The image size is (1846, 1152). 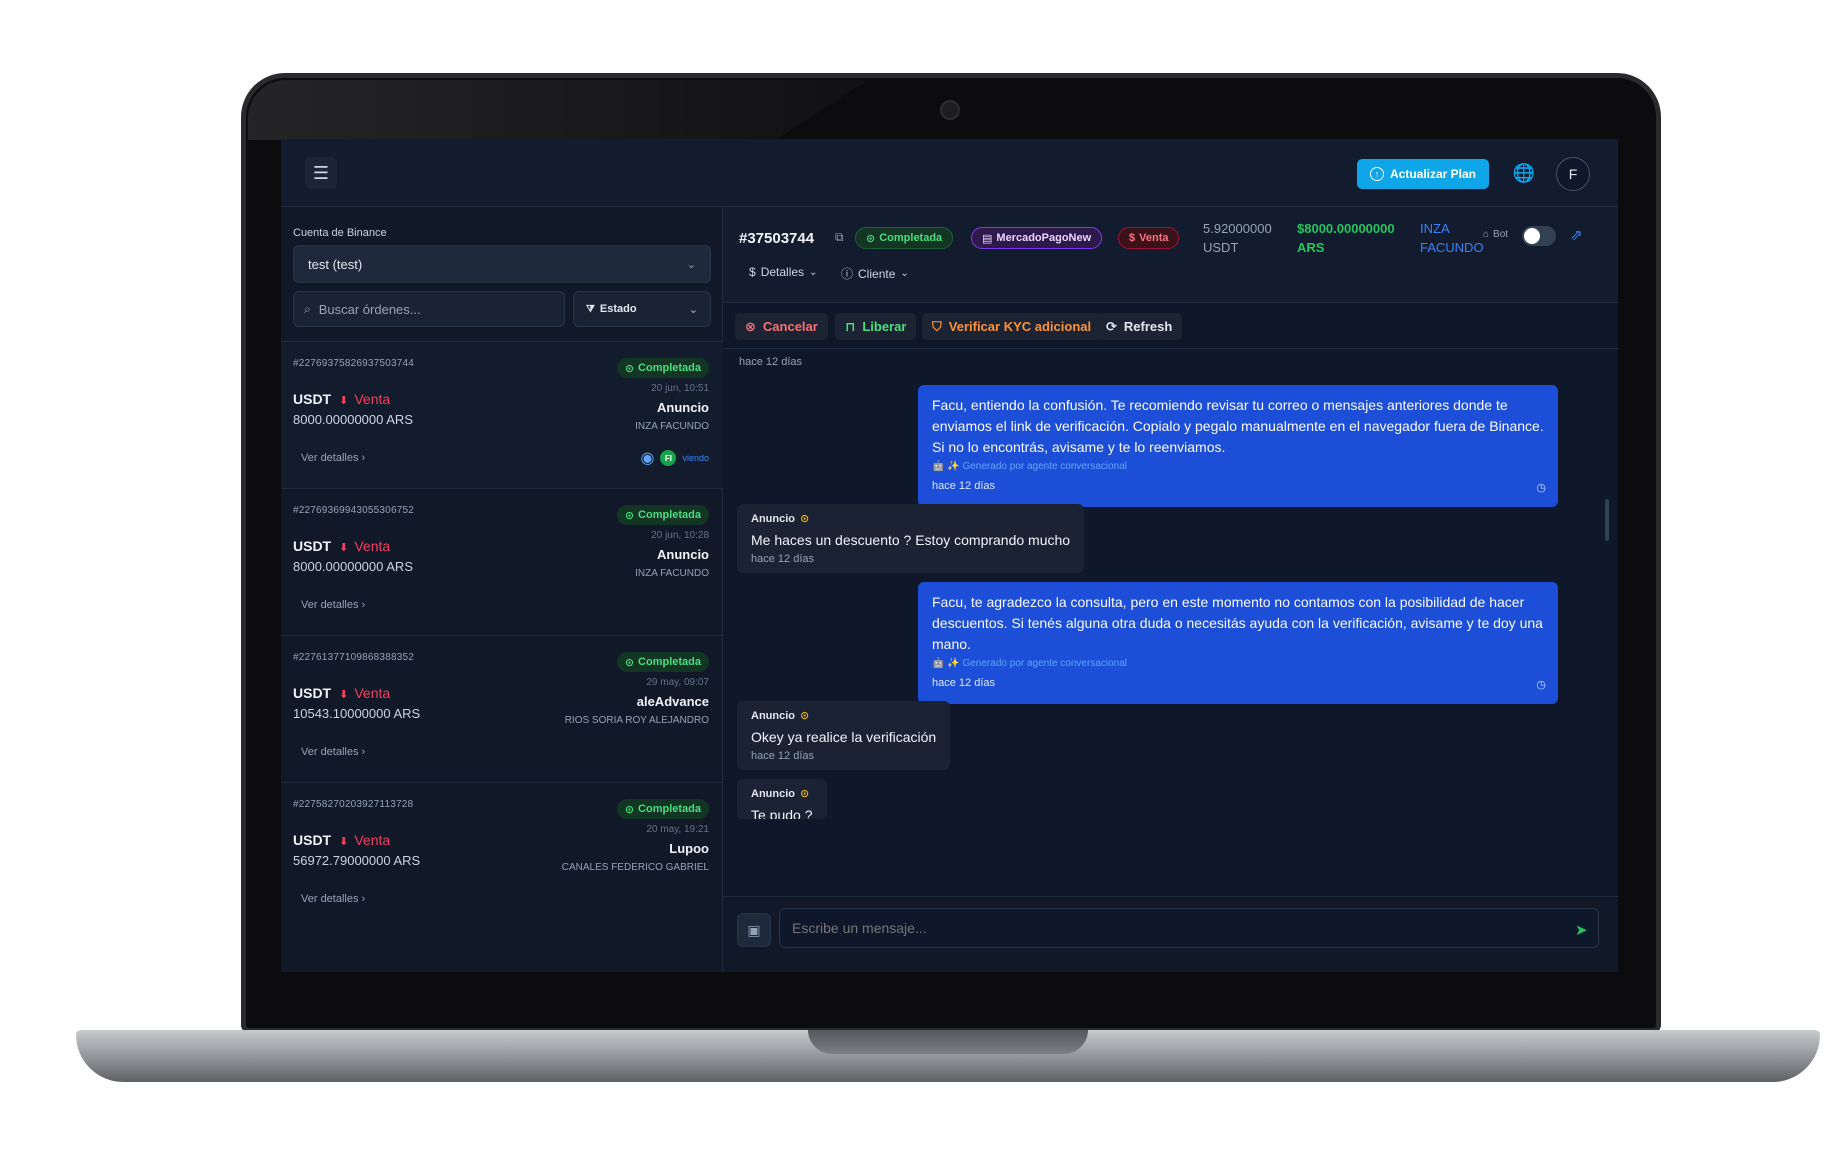 What do you see at coordinates (1435, 228) in the screenshot?
I see `counterparty-first: INZA` at bounding box center [1435, 228].